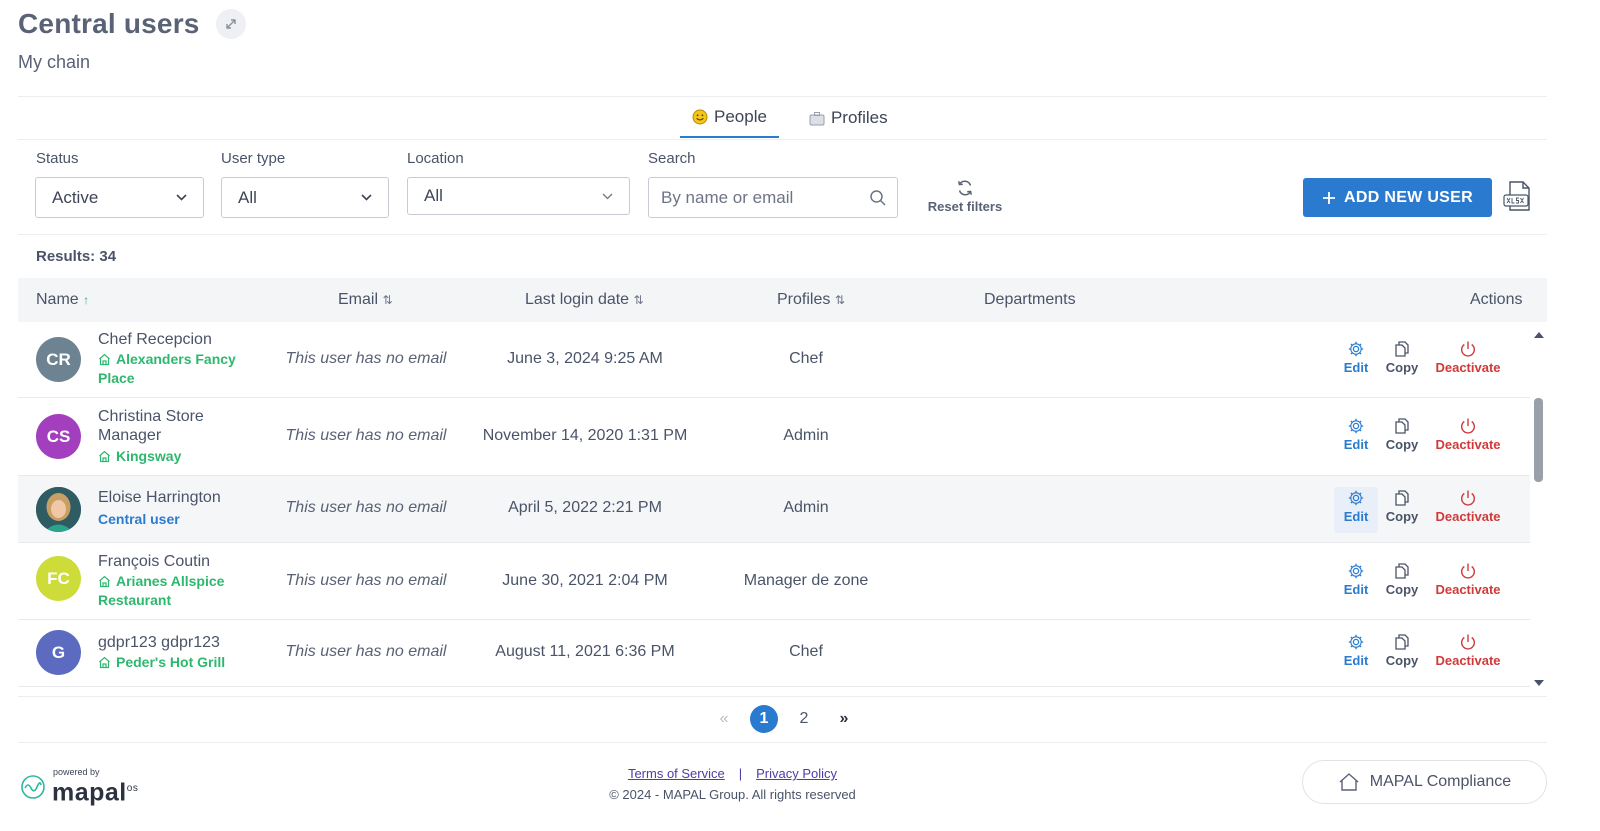 This screenshot has height=831, width=1600. Describe the element at coordinates (724, 719) in the screenshot. I see `previous-page-button: «` at that location.